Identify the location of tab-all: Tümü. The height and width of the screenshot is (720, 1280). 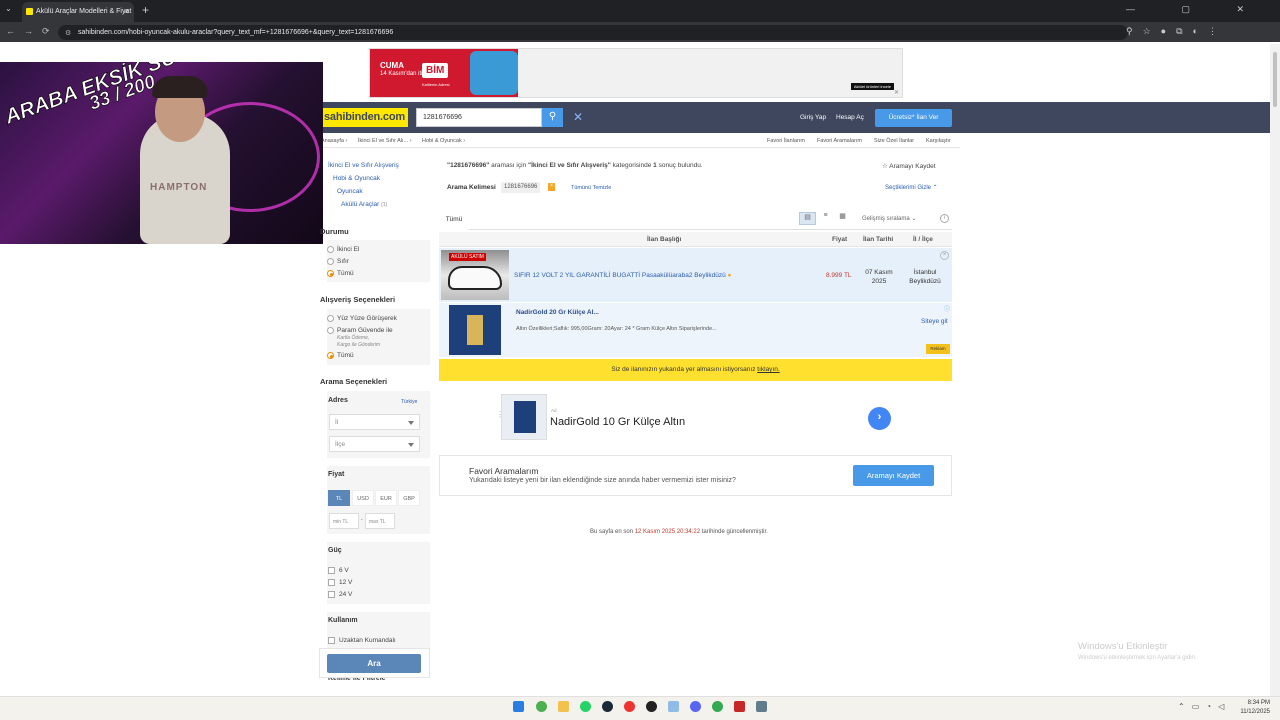
(454, 220).